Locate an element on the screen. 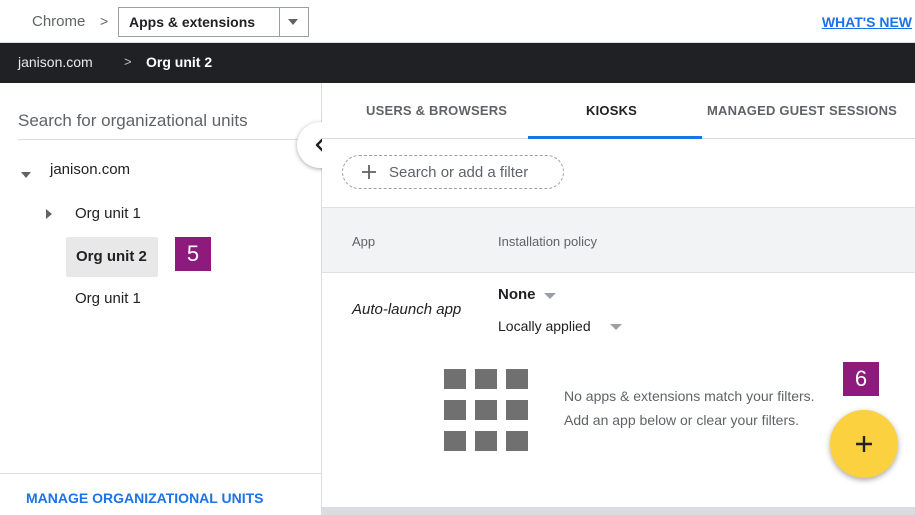 This screenshot has height=515, width=915. tab-users-browsers: USERS & BROWSERS is located at coordinates (436, 110).